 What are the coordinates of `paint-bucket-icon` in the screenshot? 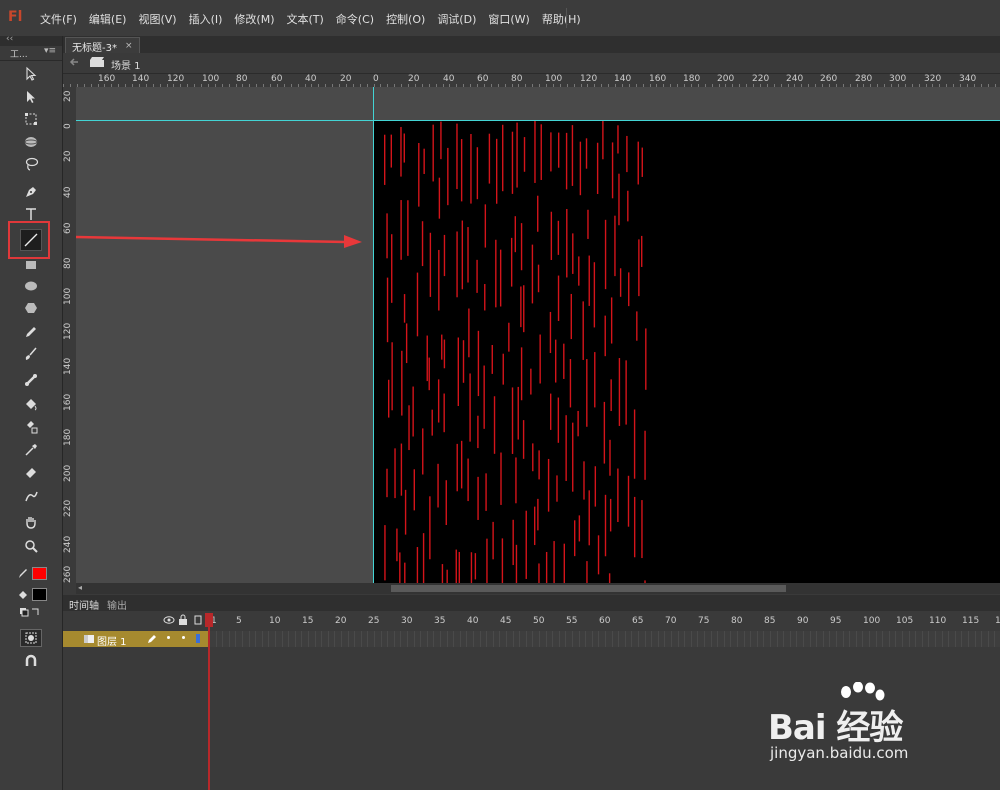 It's located at (31, 405).